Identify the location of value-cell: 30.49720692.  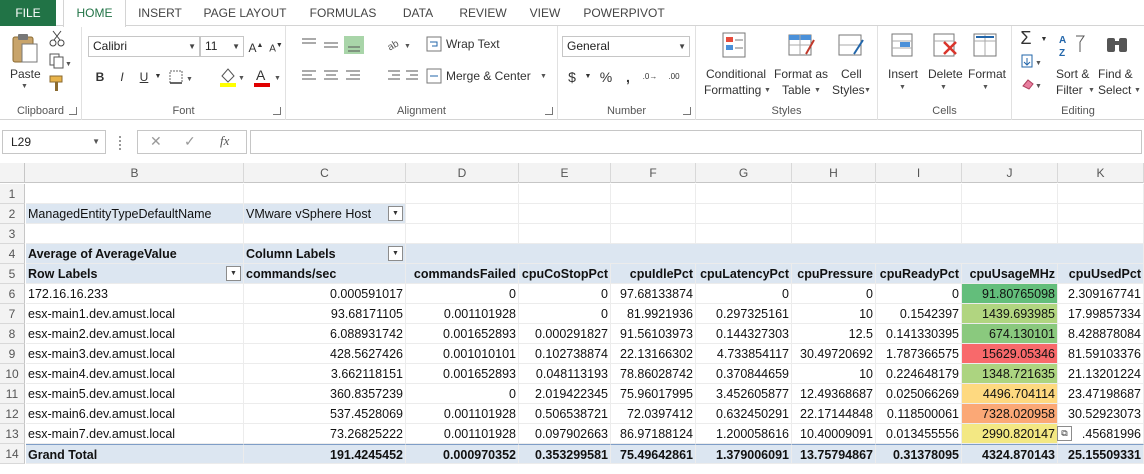
(834, 354).